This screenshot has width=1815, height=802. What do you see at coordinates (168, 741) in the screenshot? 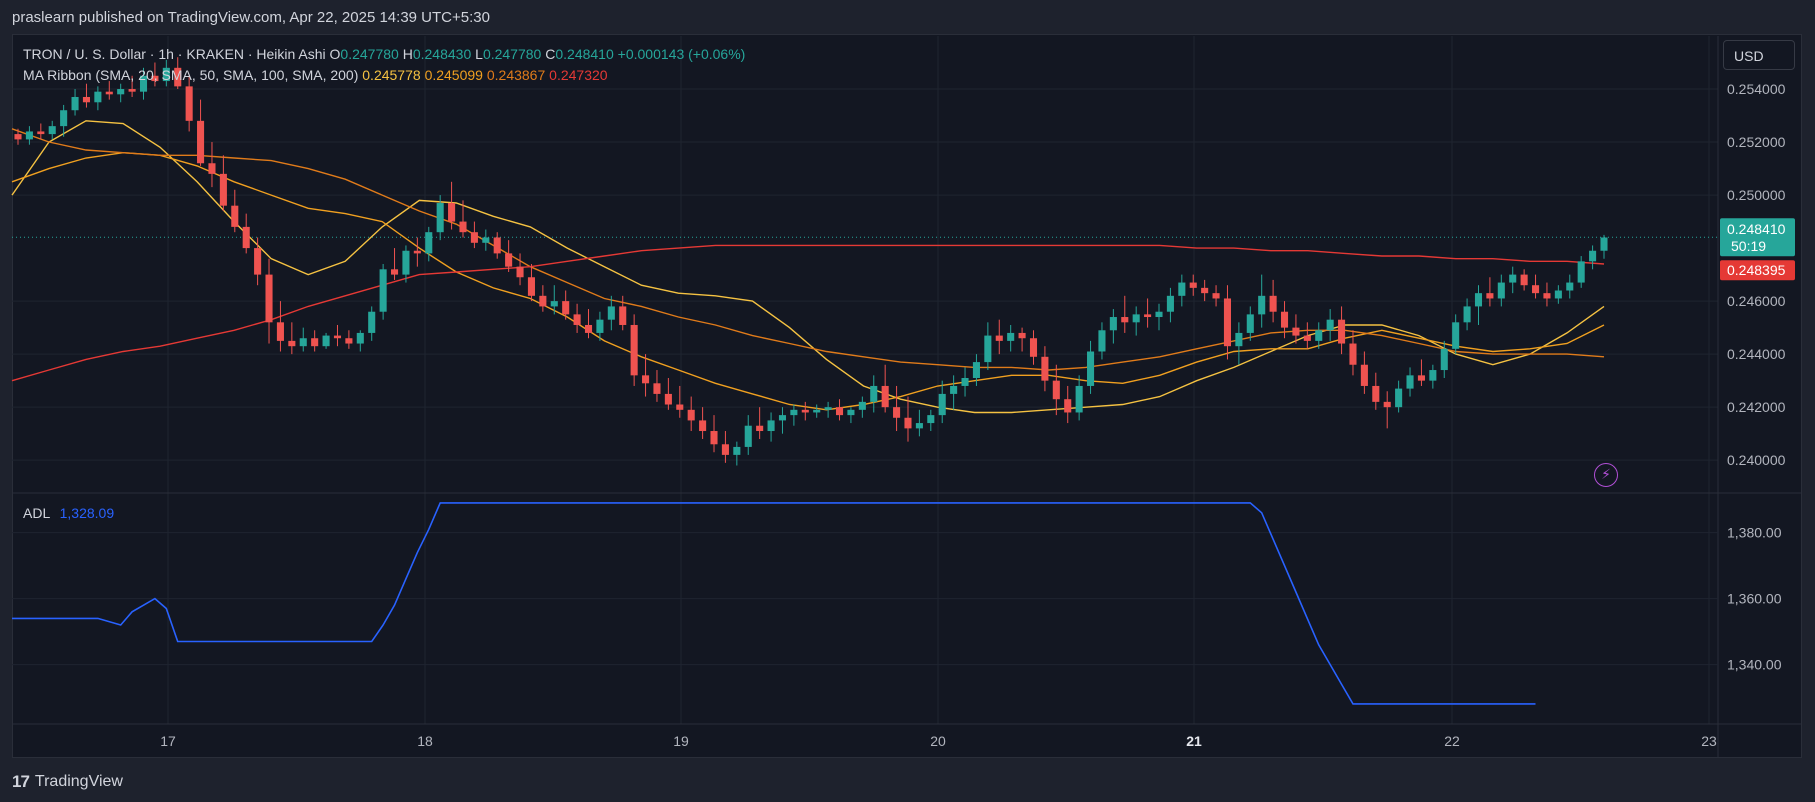
I see `x-tick-label: 17` at bounding box center [168, 741].